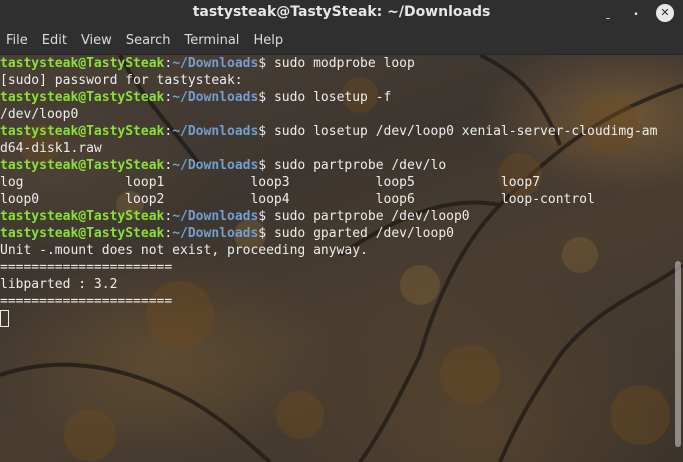 The height and width of the screenshot is (462, 683). What do you see at coordinates (39, 114) in the screenshot?
I see `terminal-output-line: /dev/loop0` at bounding box center [39, 114].